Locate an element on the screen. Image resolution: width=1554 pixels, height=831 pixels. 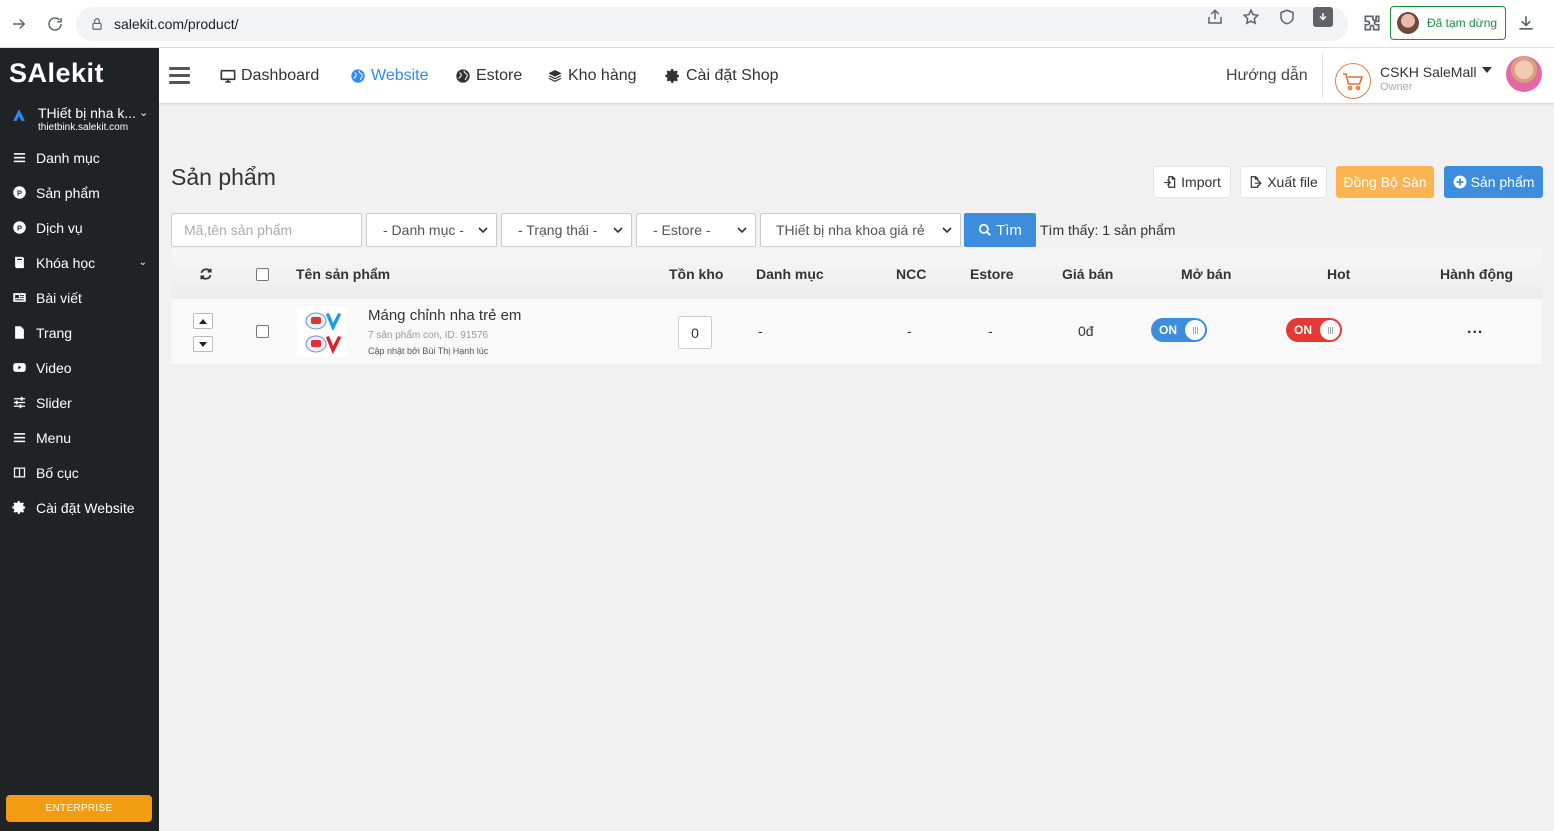
chevron-down-icon: ⌄ is located at coordinates (142, 262).